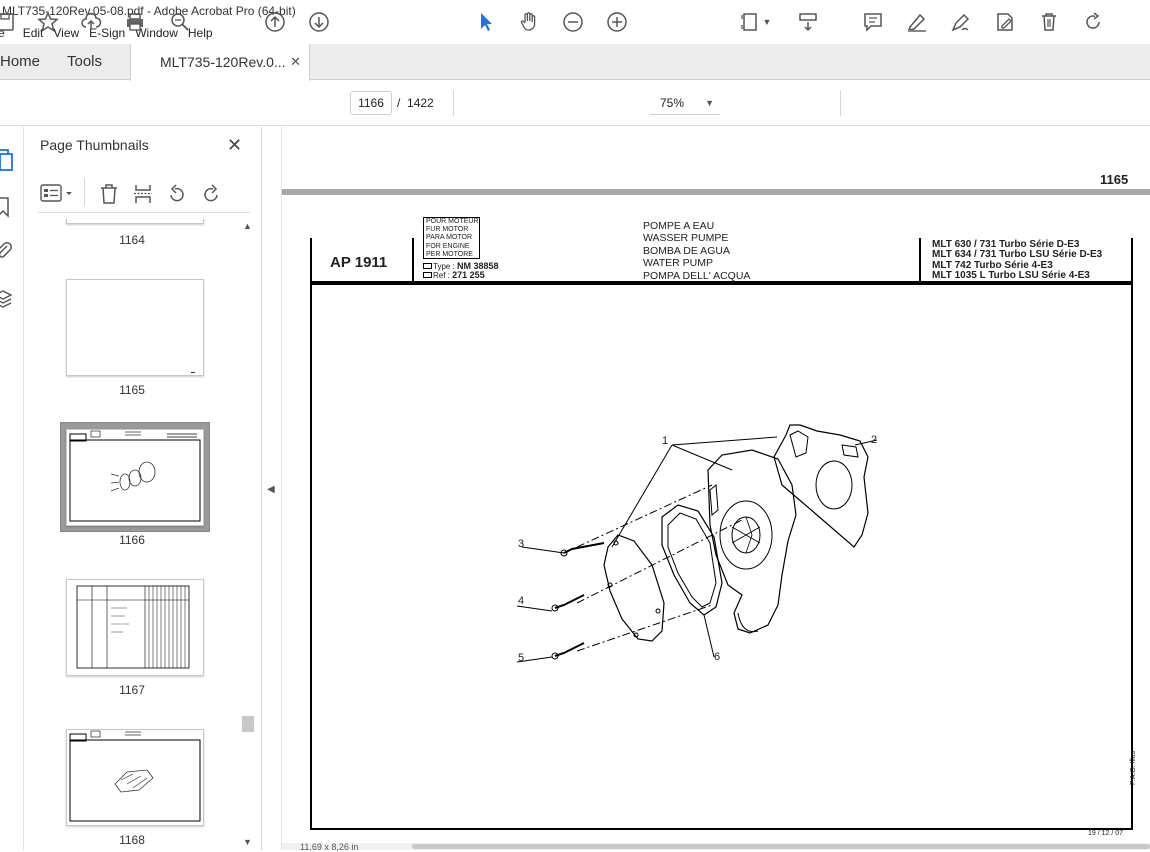 The width and height of the screenshot is (1150, 852). Describe the element at coordinates (658, 611) in the screenshot. I see `cover-hole` at that location.